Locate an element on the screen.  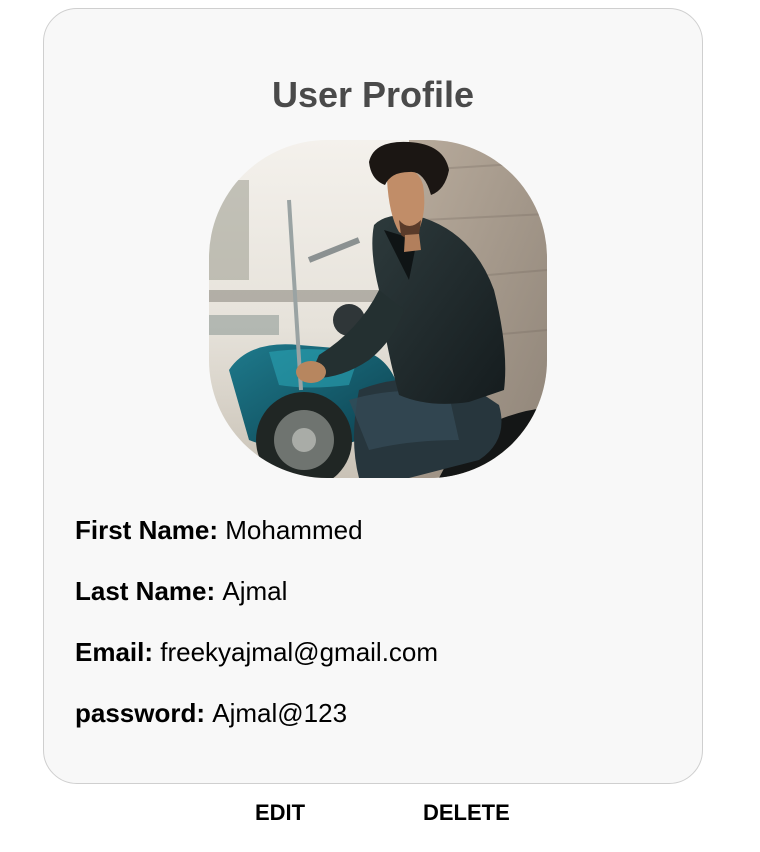
field-label: First Name: is located at coordinates (150, 530).